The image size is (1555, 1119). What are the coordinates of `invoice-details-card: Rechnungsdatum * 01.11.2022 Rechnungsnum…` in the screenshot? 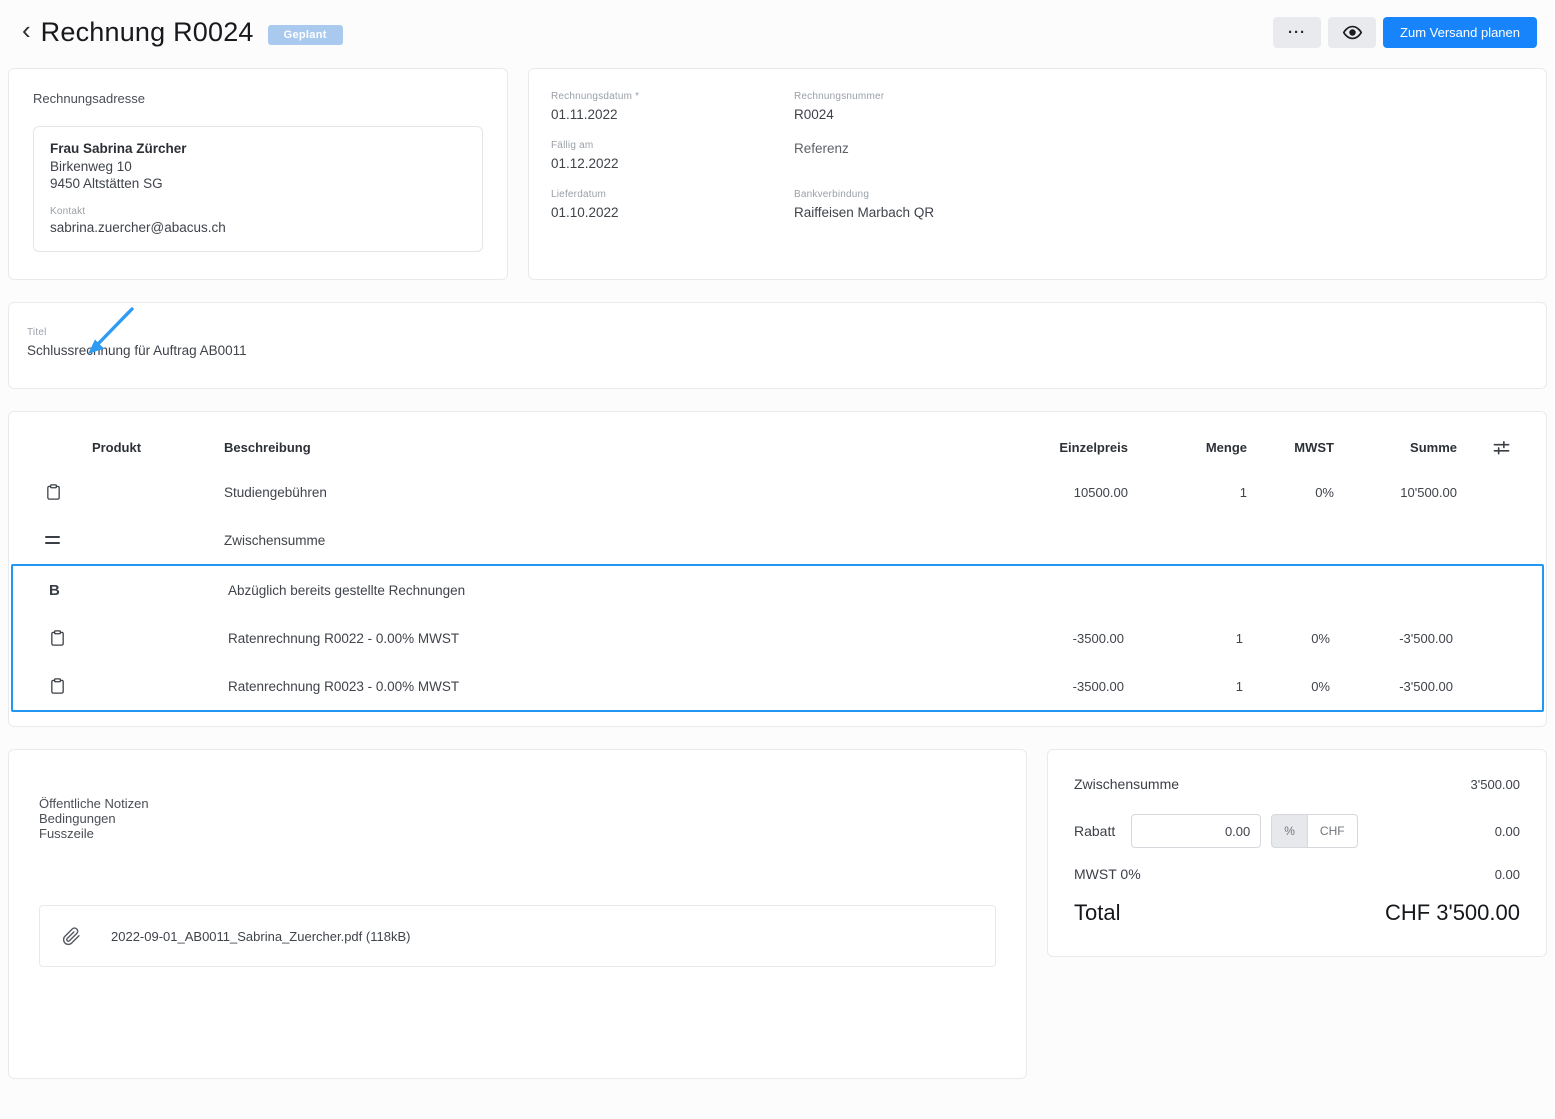 It's located at (1037, 174).